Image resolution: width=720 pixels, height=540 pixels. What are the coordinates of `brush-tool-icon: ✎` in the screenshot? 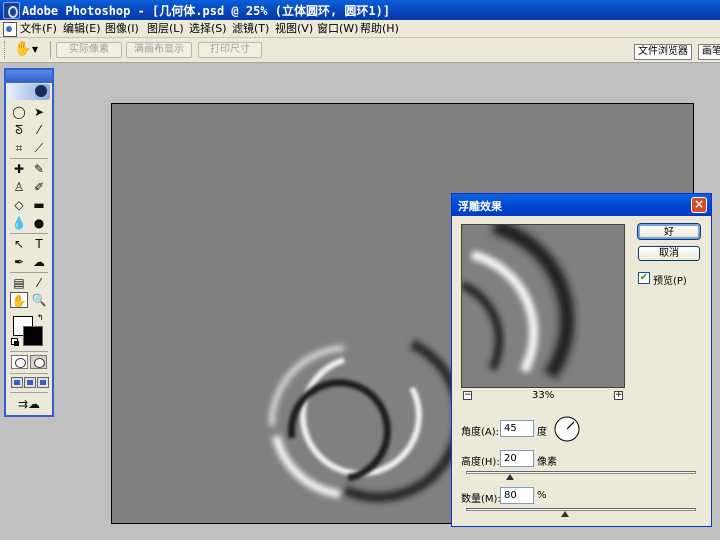 It's located at (39, 169).